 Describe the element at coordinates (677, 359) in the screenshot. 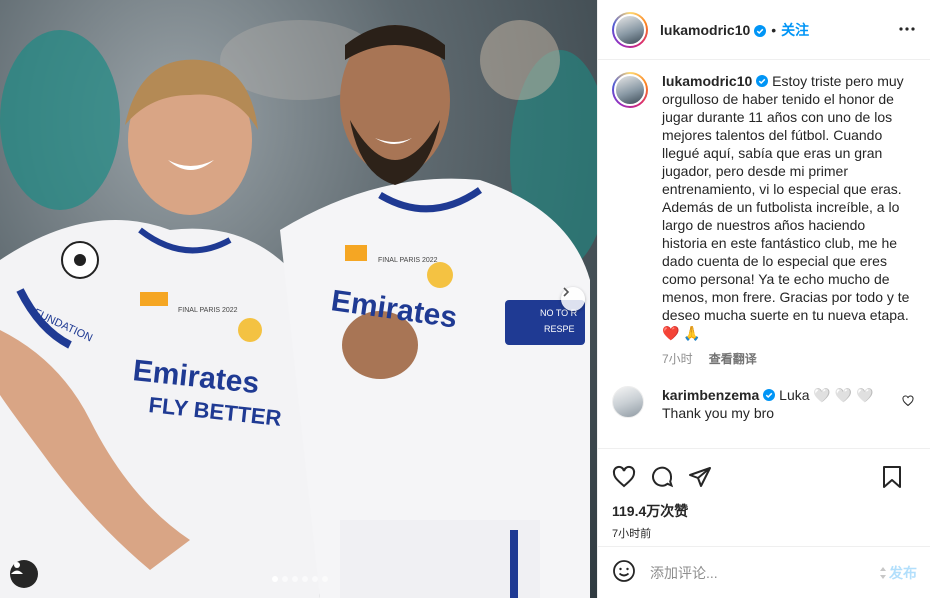

I see `caption-time: 7小时` at that location.